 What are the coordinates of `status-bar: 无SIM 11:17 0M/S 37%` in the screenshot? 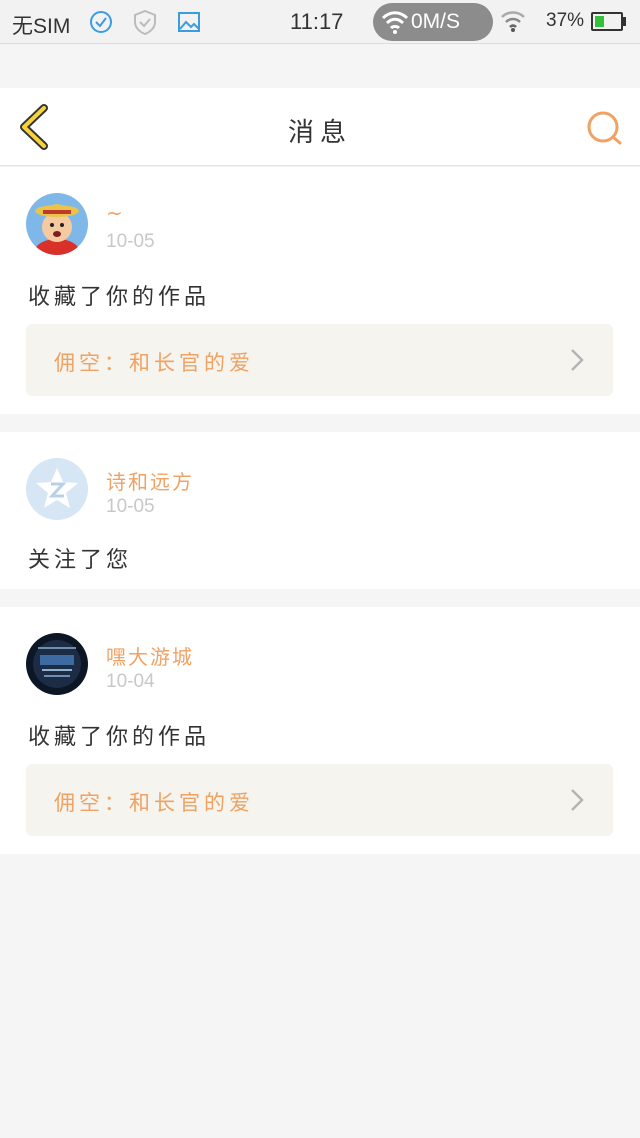 It's located at (320, 22).